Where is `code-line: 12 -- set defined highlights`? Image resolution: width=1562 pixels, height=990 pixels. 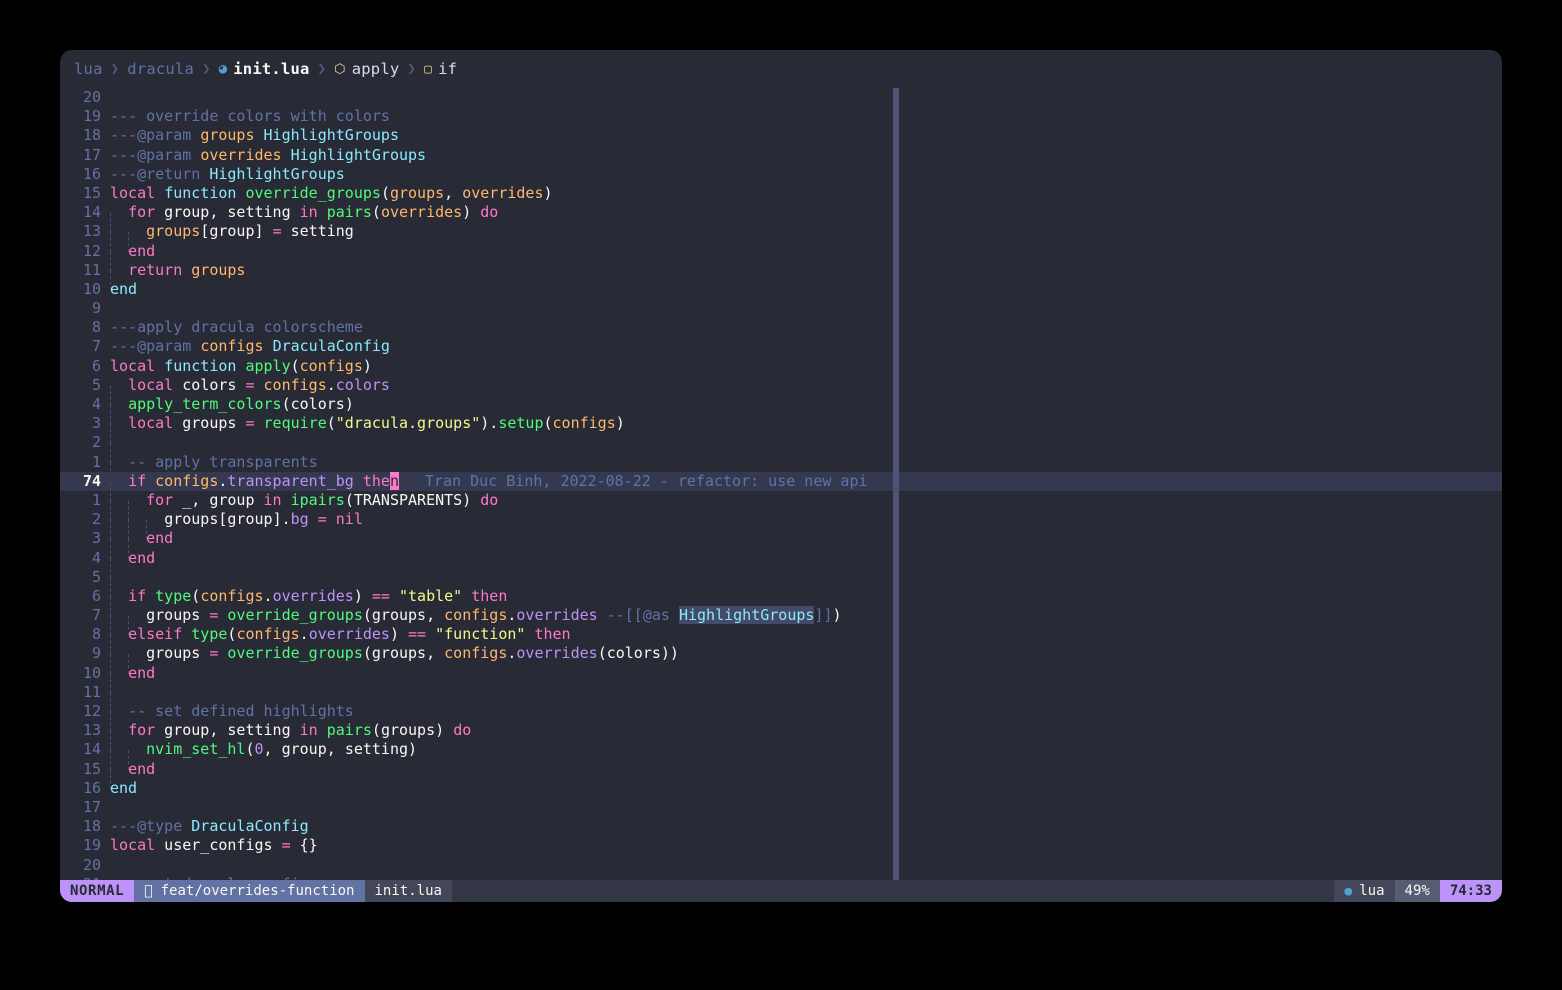
code-line: 12 -- set defined highlights is located at coordinates (781, 717).